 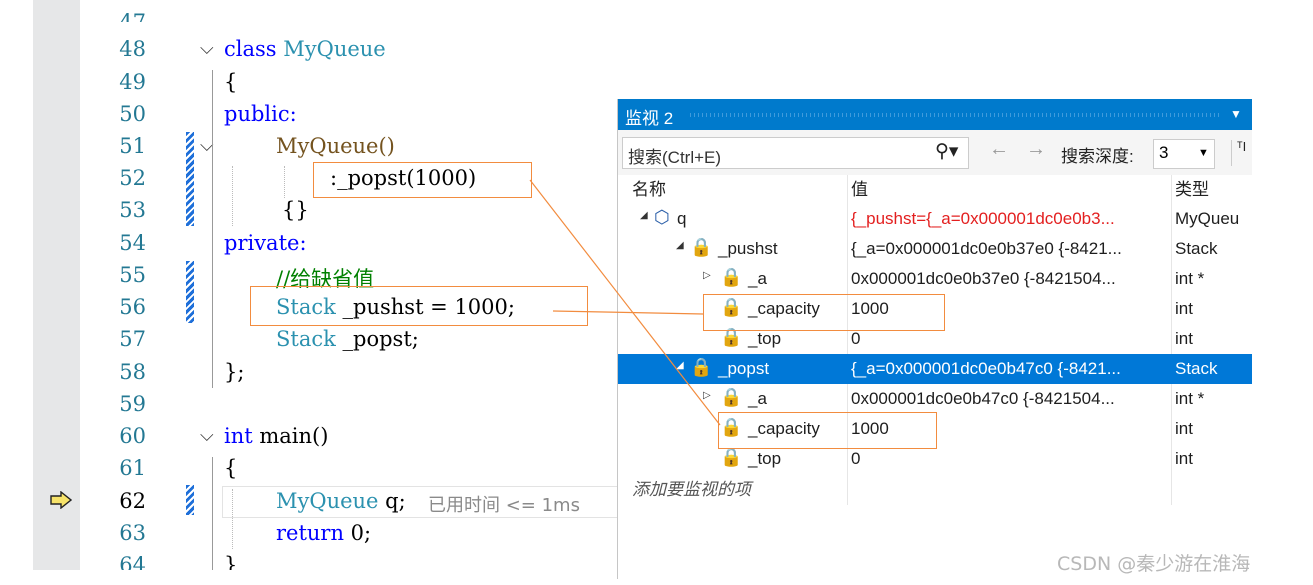 I want to click on watermark: CSDN @秦少游在淮海, so click(x=1154, y=564).